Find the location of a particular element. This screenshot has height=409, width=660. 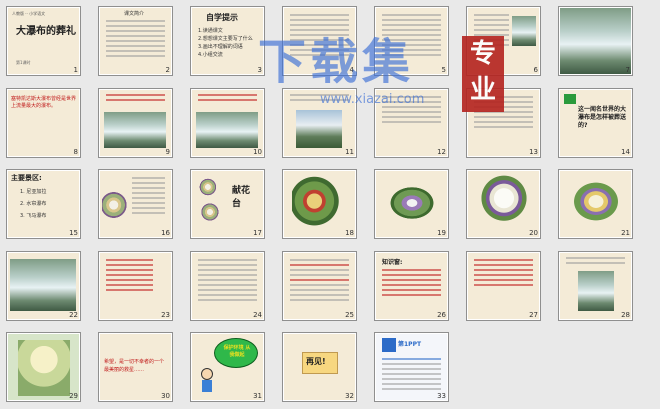

slide-number: 26 is located at coordinates (441, 315).